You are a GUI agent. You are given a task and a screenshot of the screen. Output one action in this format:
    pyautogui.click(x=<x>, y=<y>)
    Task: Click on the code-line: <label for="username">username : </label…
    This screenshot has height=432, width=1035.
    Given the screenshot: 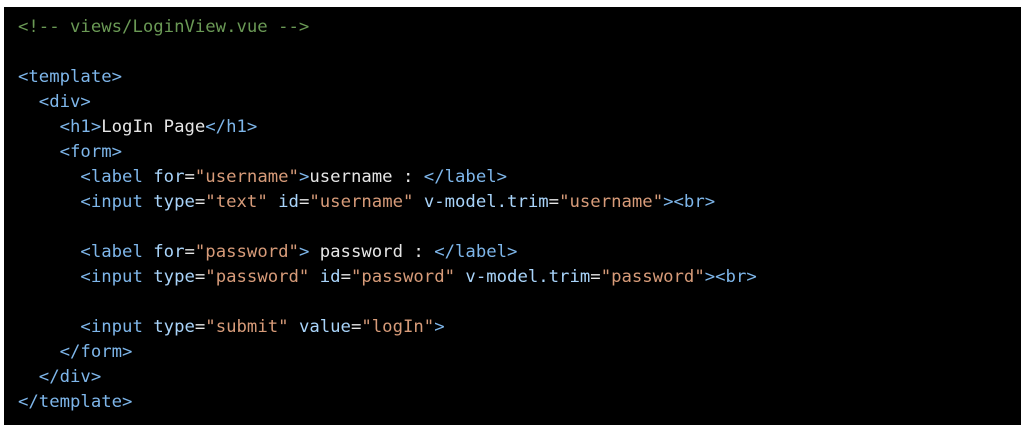 What is the action you would take?
    pyautogui.click(x=519, y=177)
    